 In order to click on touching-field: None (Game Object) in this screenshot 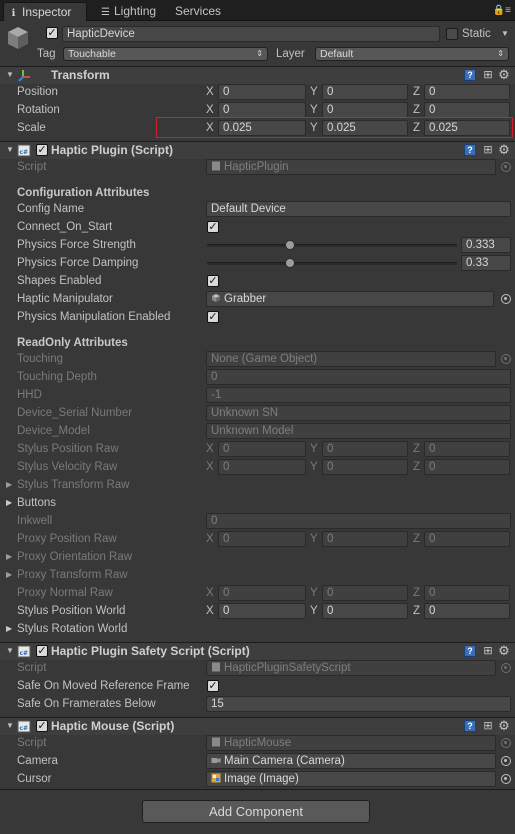, I will do `click(351, 359)`.